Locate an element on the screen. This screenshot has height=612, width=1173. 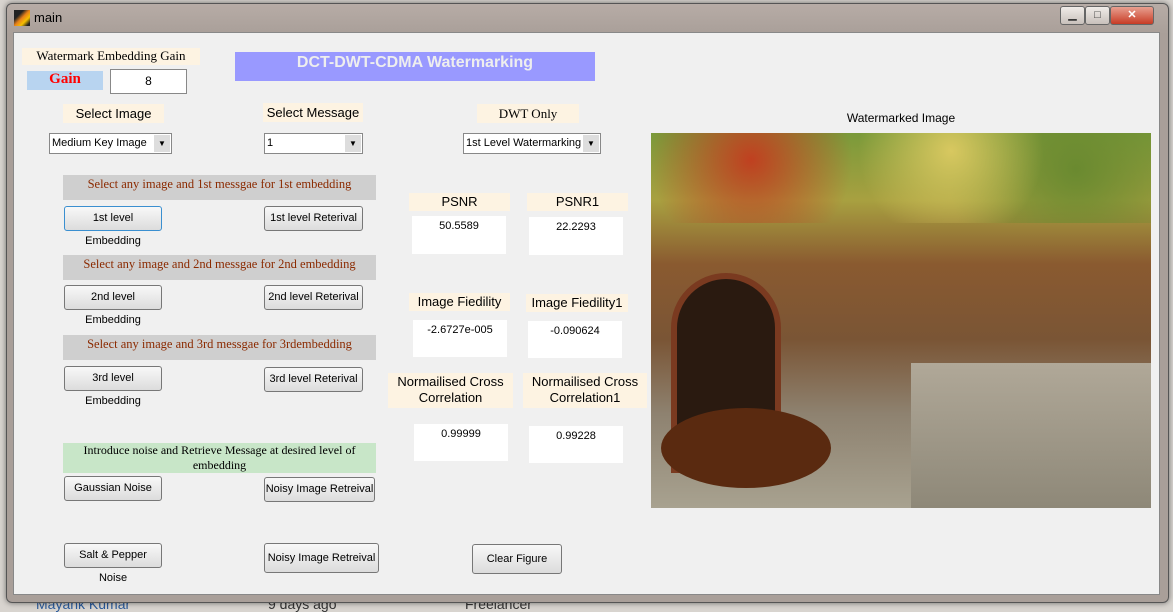
fidelity-label: Image Fiedility is located at coordinates (459, 302).